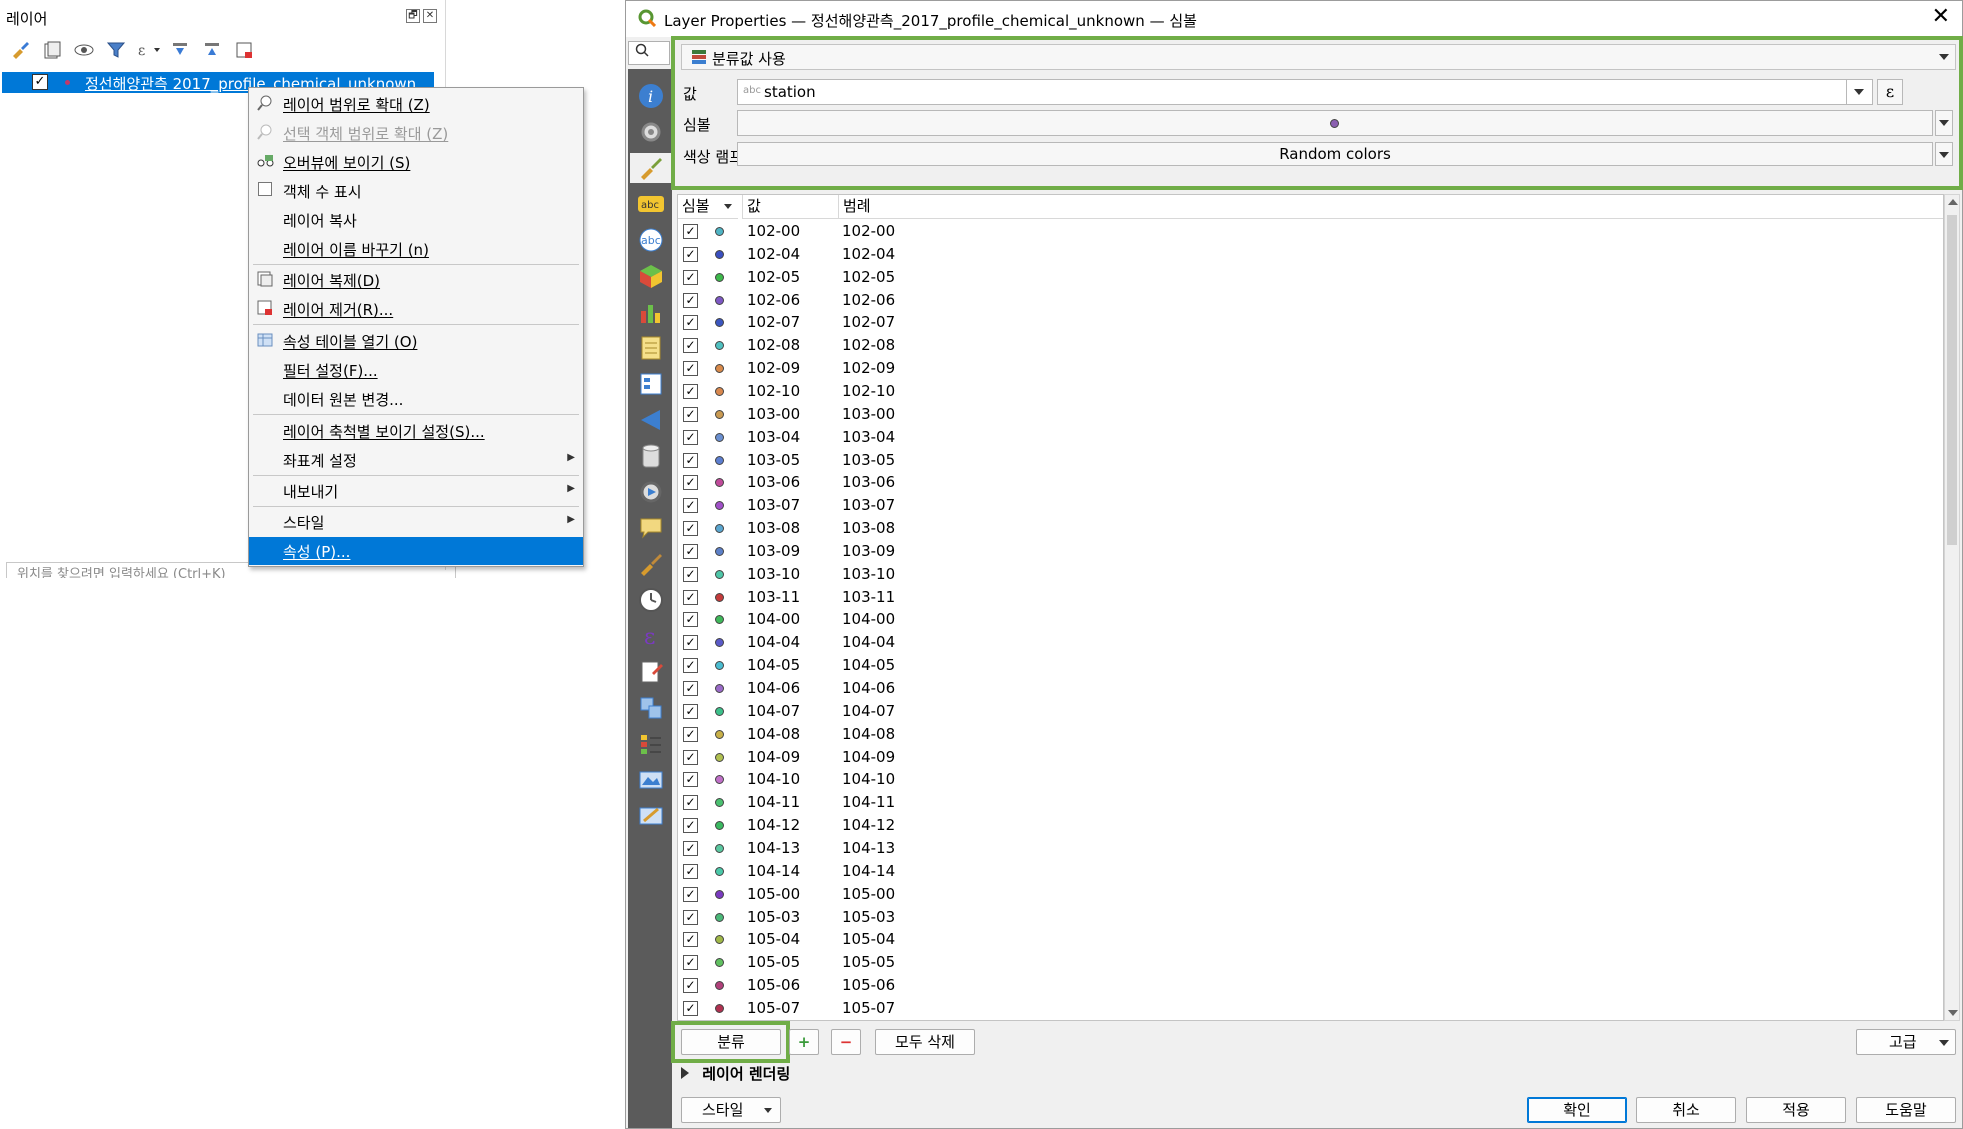 This screenshot has height=1129, width=1963. I want to click on class-value: 104-11, so click(773, 802).